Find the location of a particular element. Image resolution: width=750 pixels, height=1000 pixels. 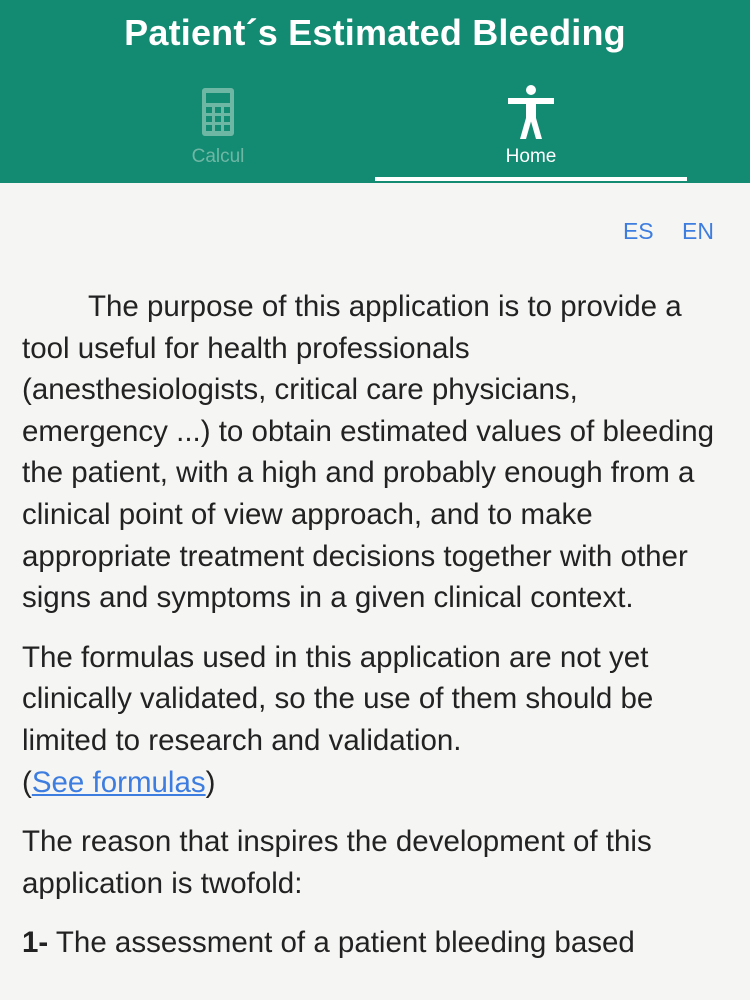

tab-bar: Calcul Home is located at coordinates (375, 133).